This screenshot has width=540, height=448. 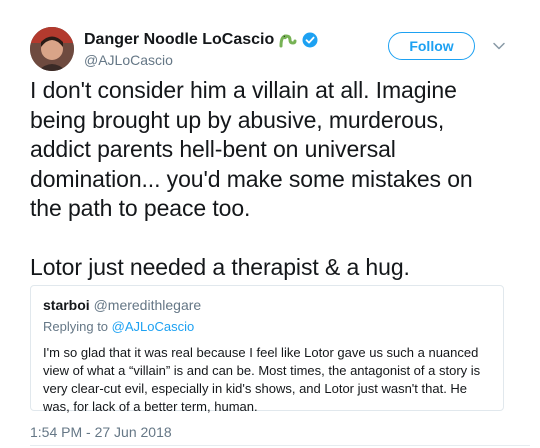 What do you see at coordinates (201, 60) in the screenshot?
I see `author-handle: @AJLoCascio` at bounding box center [201, 60].